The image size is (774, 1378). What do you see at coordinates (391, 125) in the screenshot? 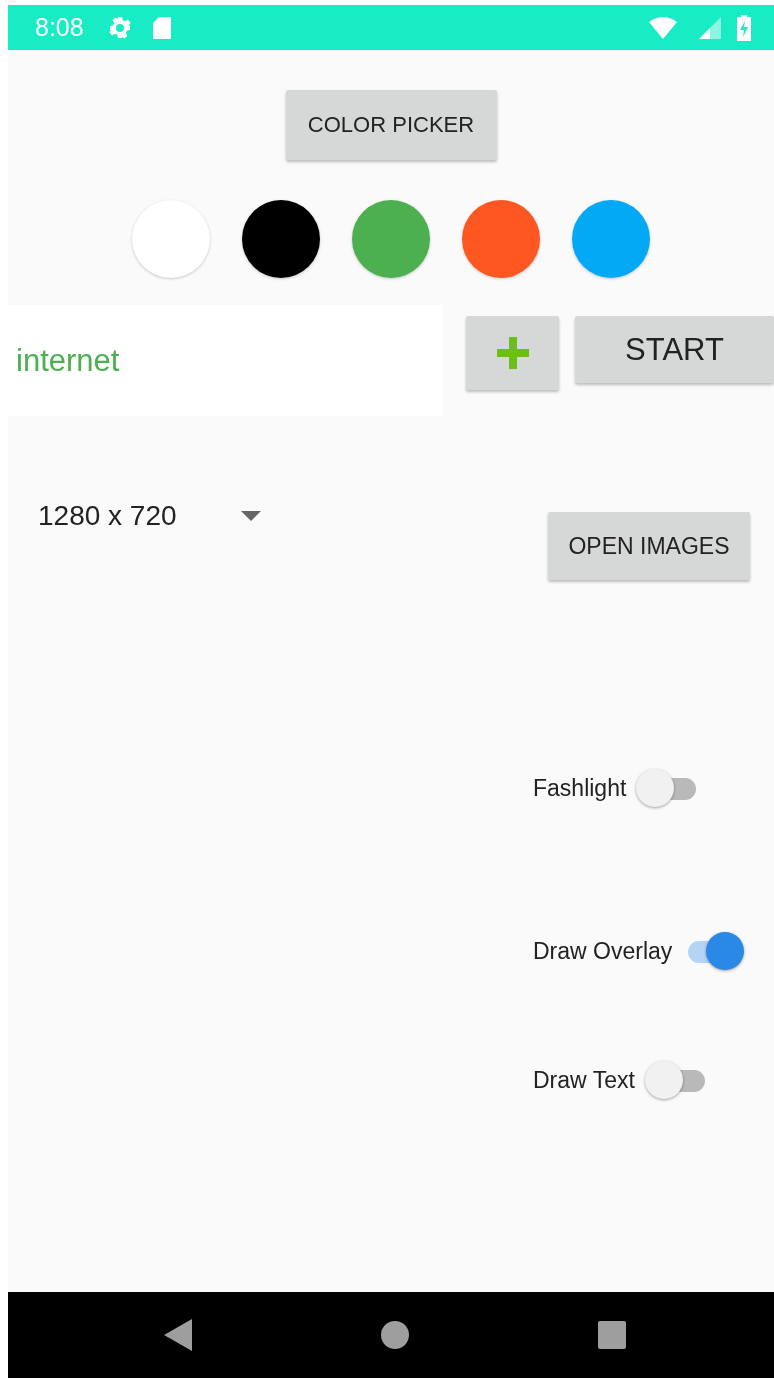
I see `color-picker-button: COLOR PICKER` at bounding box center [391, 125].